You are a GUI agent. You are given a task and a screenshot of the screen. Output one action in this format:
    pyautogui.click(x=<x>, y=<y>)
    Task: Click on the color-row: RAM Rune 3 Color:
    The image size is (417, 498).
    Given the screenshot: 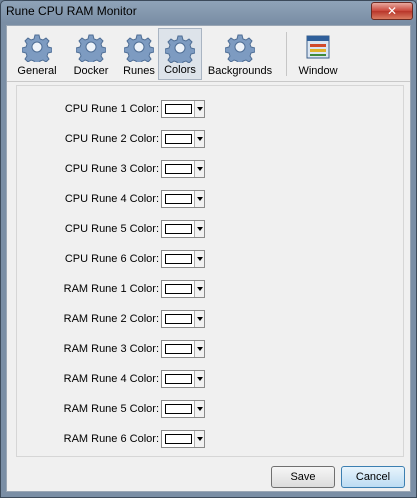 What is the action you would take?
    pyautogui.click(x=127, y=350)
    